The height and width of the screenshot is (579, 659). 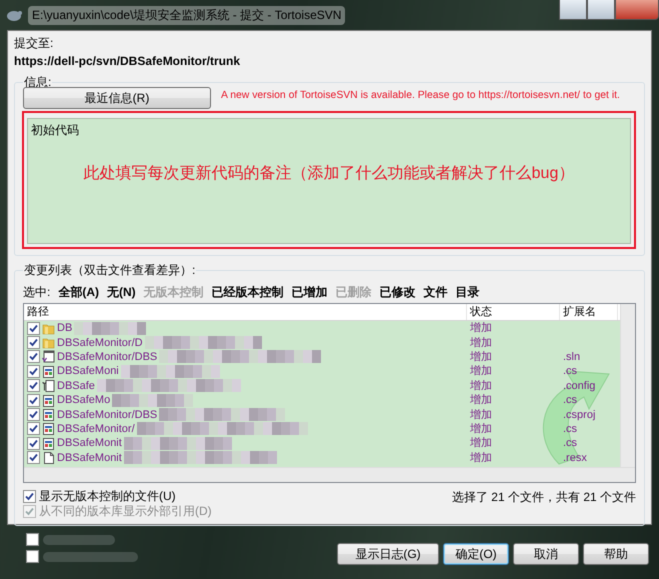 What do you see at coordinates (575, 457) in the screenshot?
I see `extension-cell-text: .resx` at bounding box center [575, 457].